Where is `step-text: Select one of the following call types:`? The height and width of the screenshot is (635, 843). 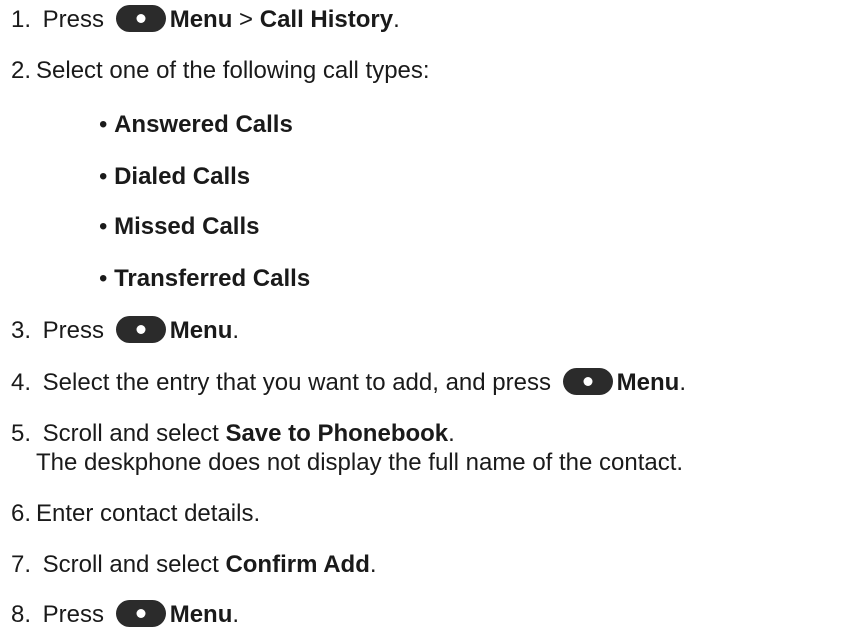 step-text: Select one of the following call types: is located at coordinates (233, 70).